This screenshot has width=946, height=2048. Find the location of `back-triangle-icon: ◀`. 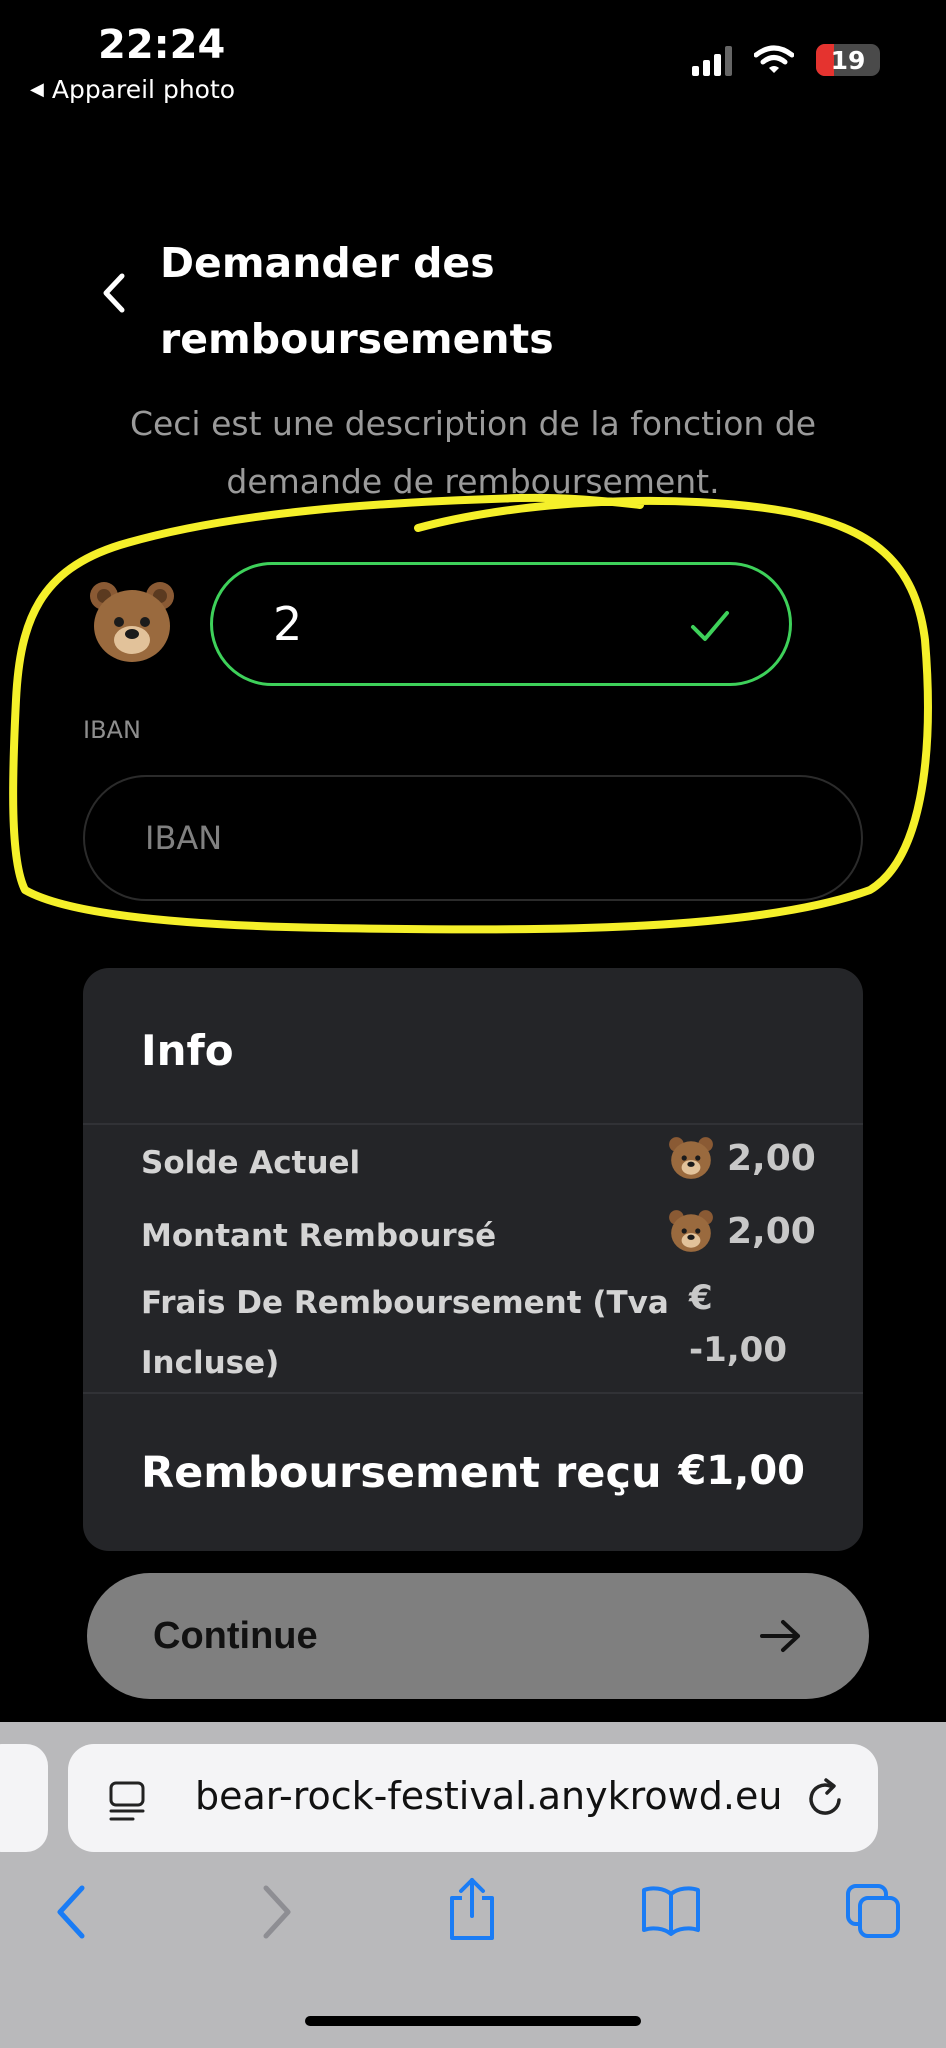

back-triangle-icon: ◀ is located at coordinates (37, 89).